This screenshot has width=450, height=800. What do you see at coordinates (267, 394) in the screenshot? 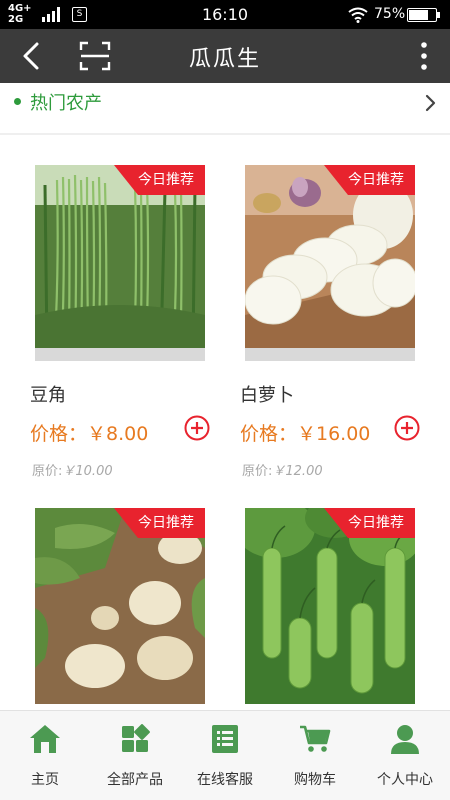
I see `product-name: 白萝卜` at bounding box center [267, 394].